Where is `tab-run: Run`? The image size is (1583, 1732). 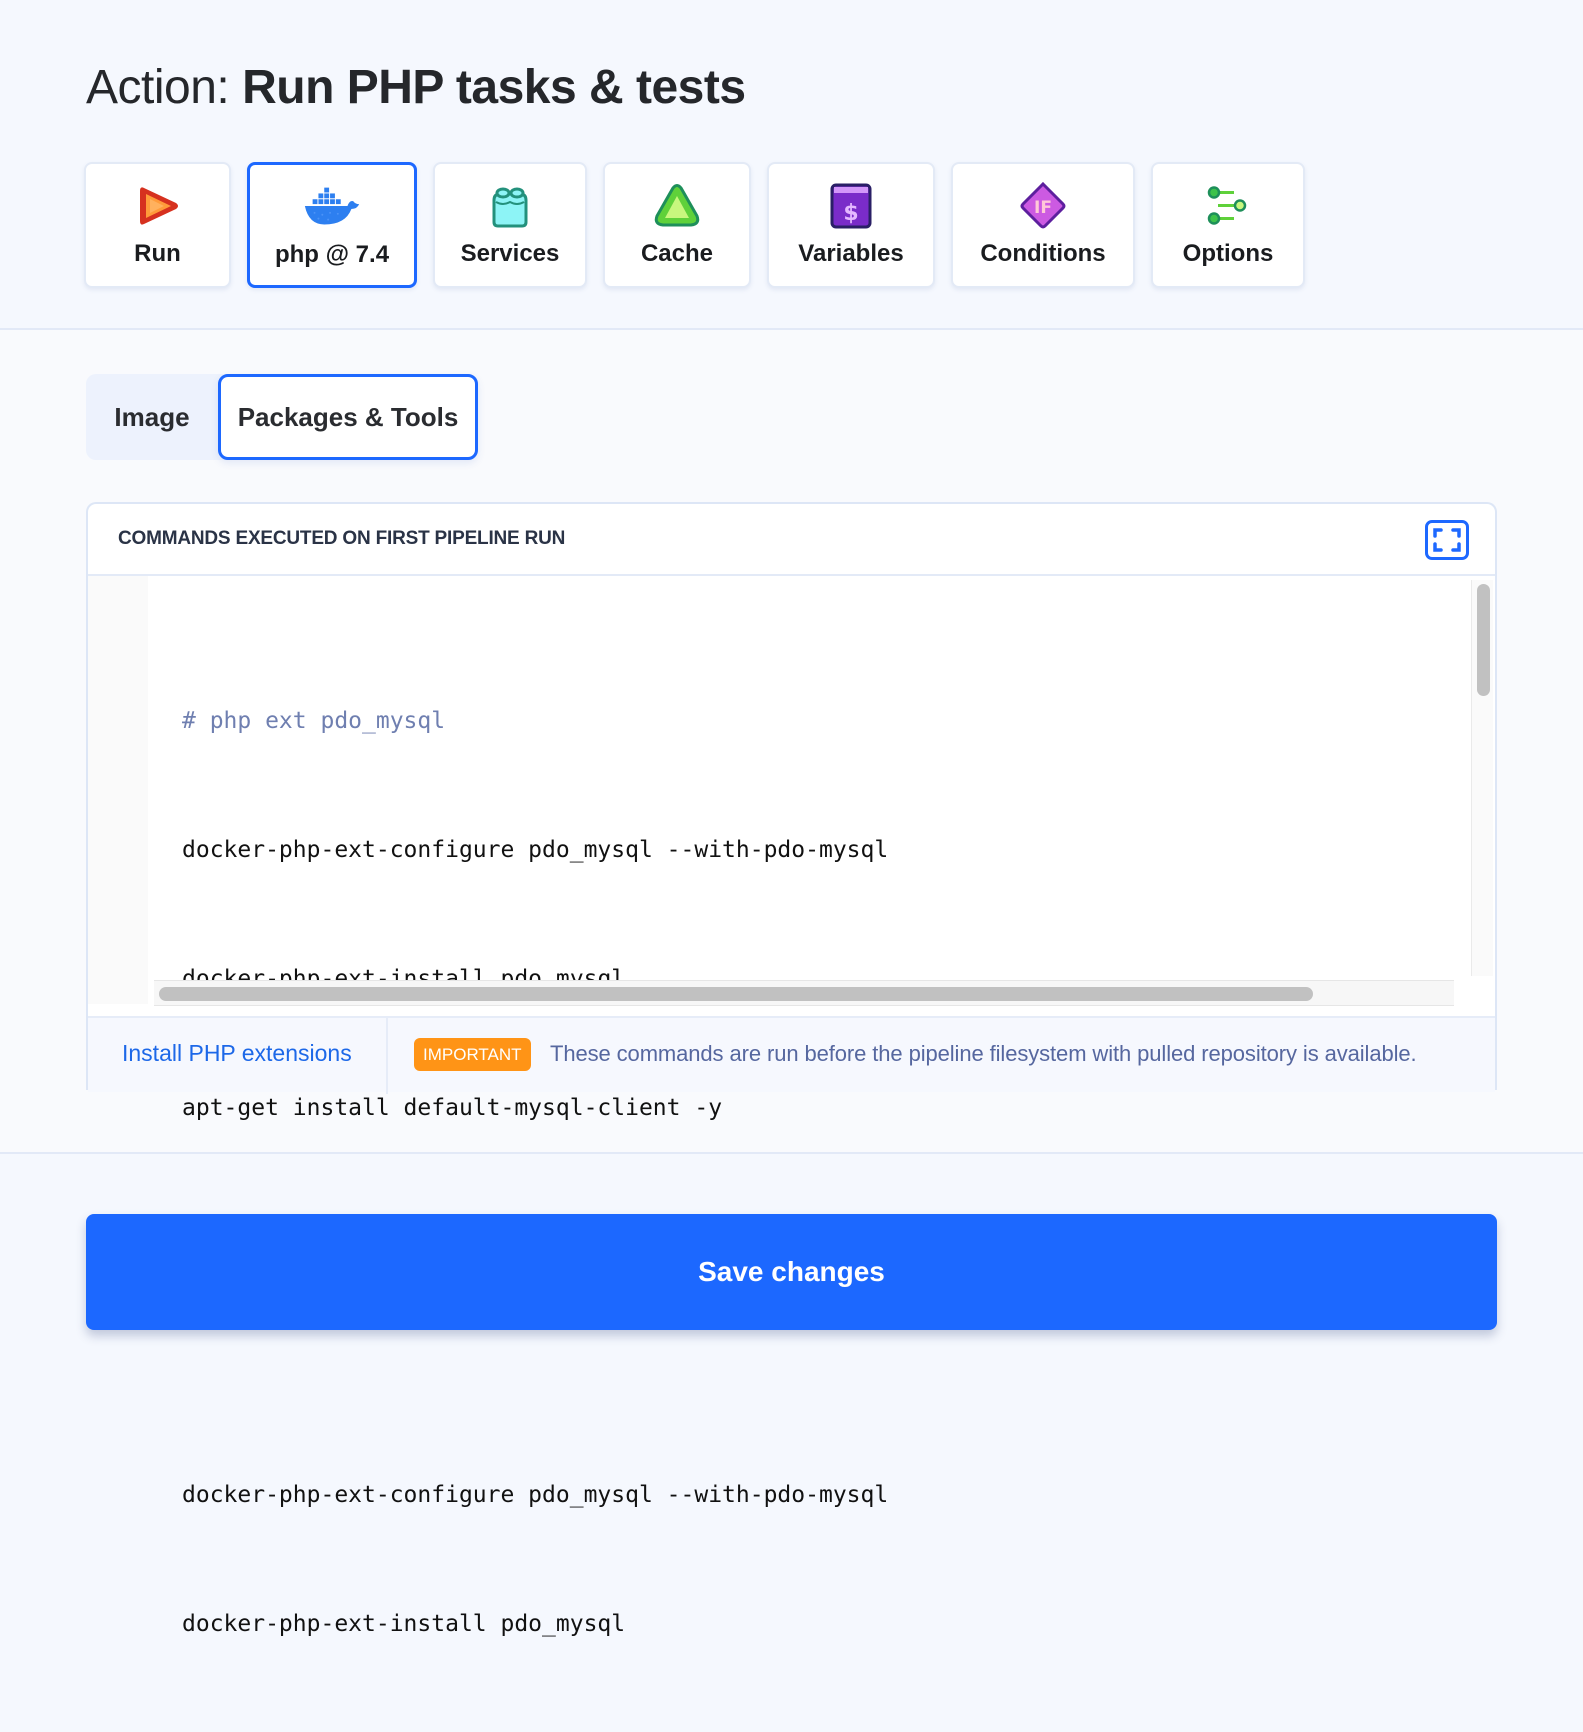
tab-run: Run is located at coordinates (157, 225).